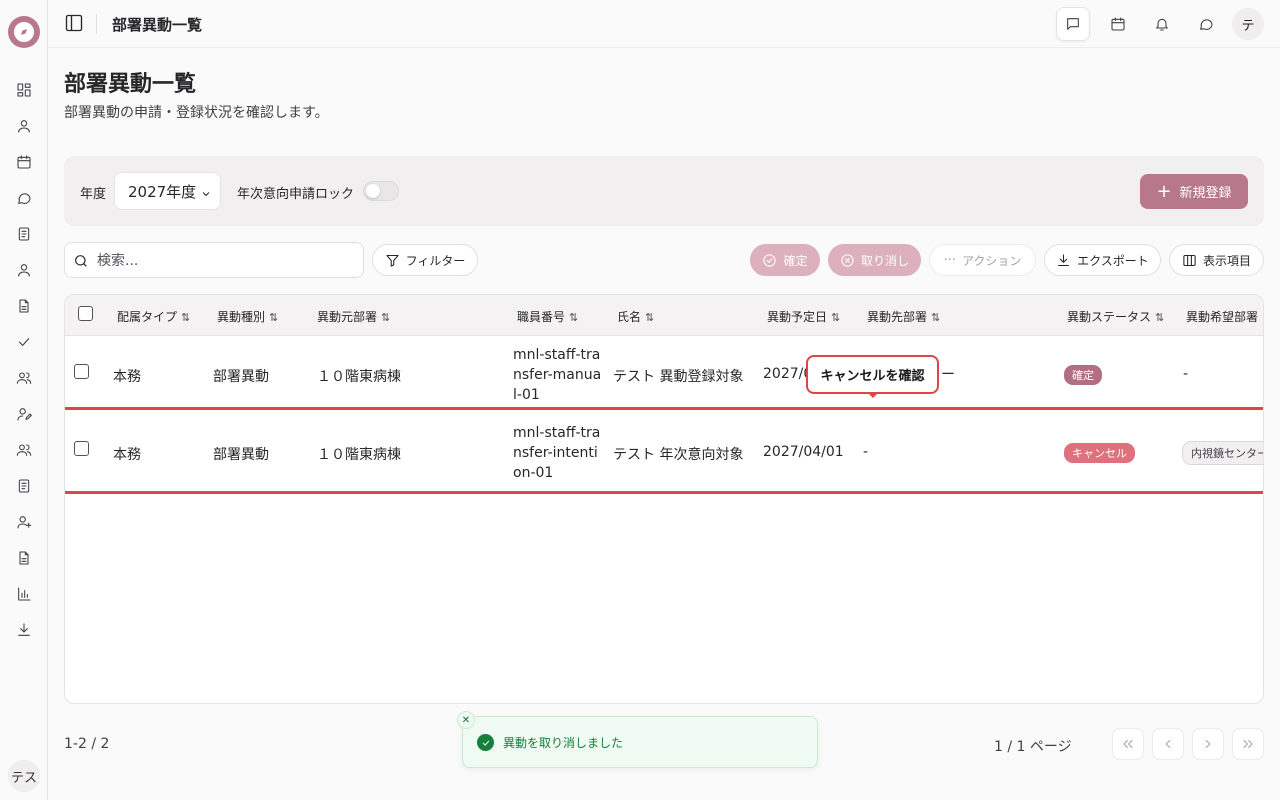 The image size is (1280, 800). What do you see at coordinates (557, 453) in the screenshot?
I see `cell-staff-no: mnl-staff-transfer-intention-01` at bounding box center [557, 453].